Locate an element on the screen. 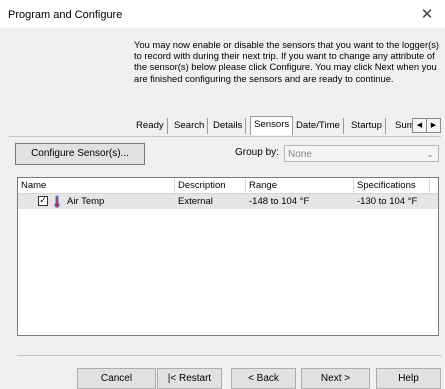  cancel-button: Cancel is located at coordinates (116, 378).